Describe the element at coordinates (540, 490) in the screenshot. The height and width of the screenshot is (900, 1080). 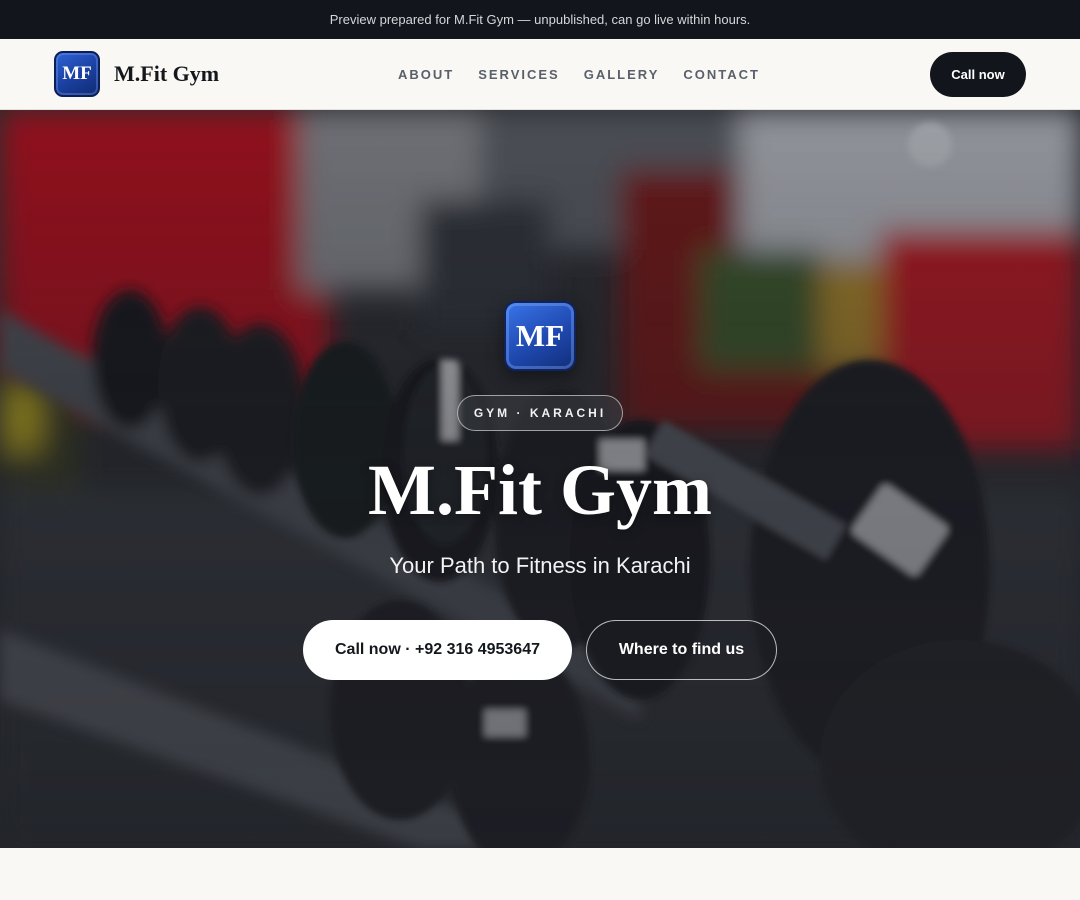
I see `hero-title: M.Fit Gym` at that location.